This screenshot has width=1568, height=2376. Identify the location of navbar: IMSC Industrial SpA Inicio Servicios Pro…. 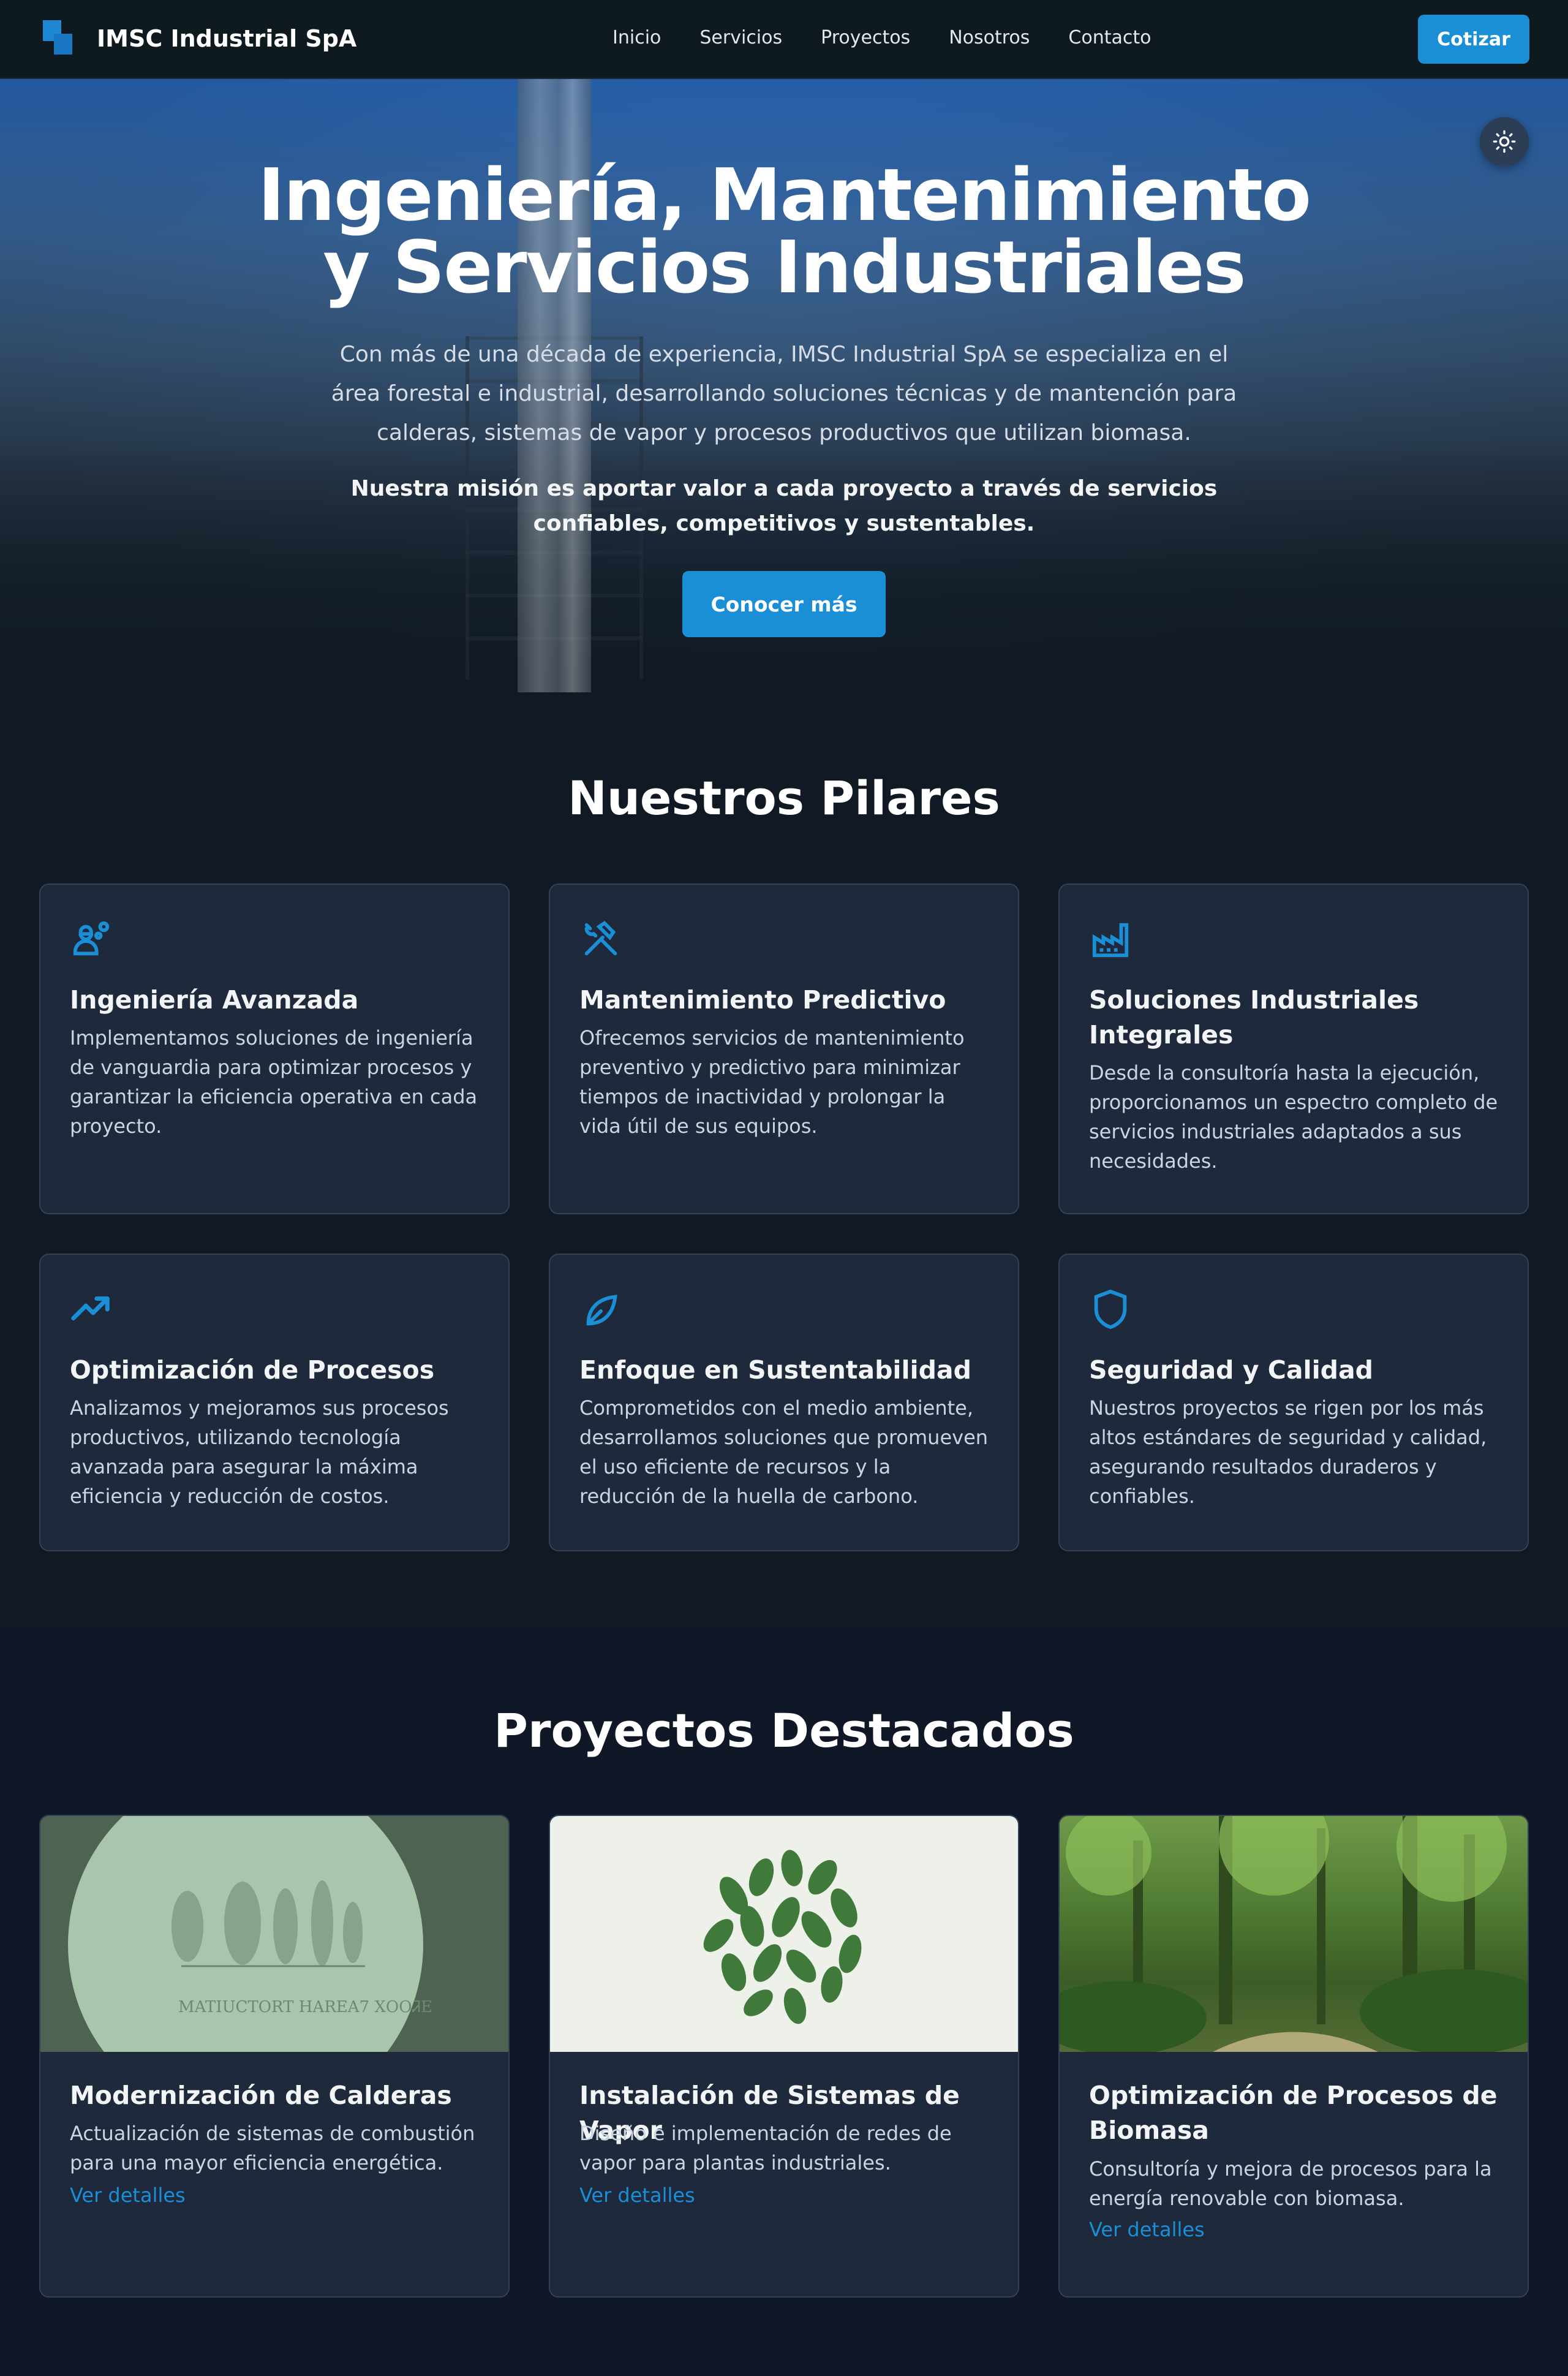
(784, 39).